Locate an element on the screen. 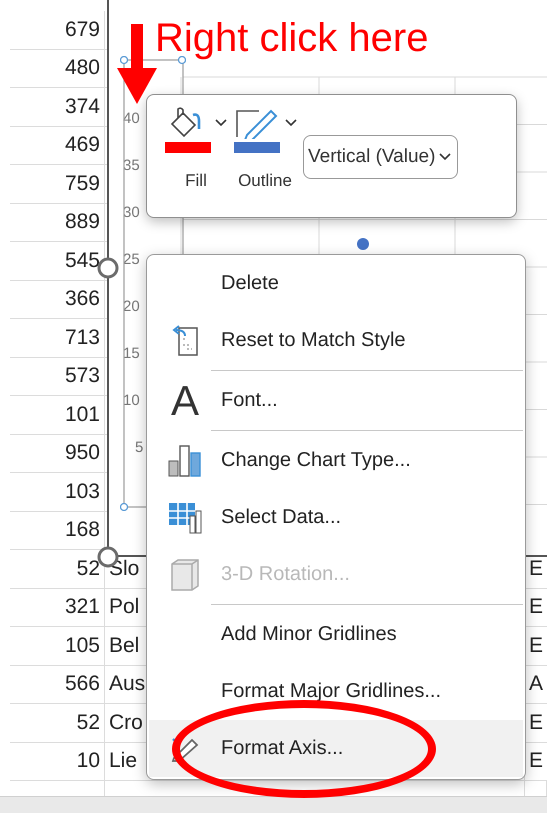  table-cell: 469 is located at coordinates (82, 145).